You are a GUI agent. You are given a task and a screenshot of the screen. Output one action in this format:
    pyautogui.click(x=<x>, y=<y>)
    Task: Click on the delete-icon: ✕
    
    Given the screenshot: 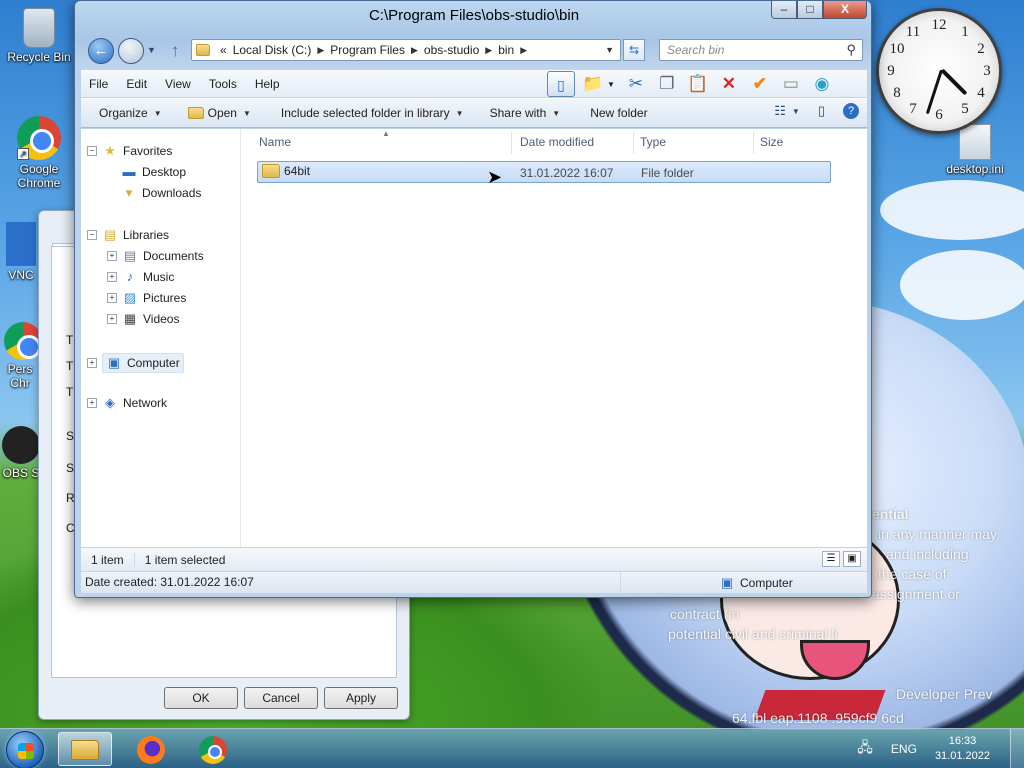 What is the action you would take?
    pyautogui.click(x=729, y=84)
    